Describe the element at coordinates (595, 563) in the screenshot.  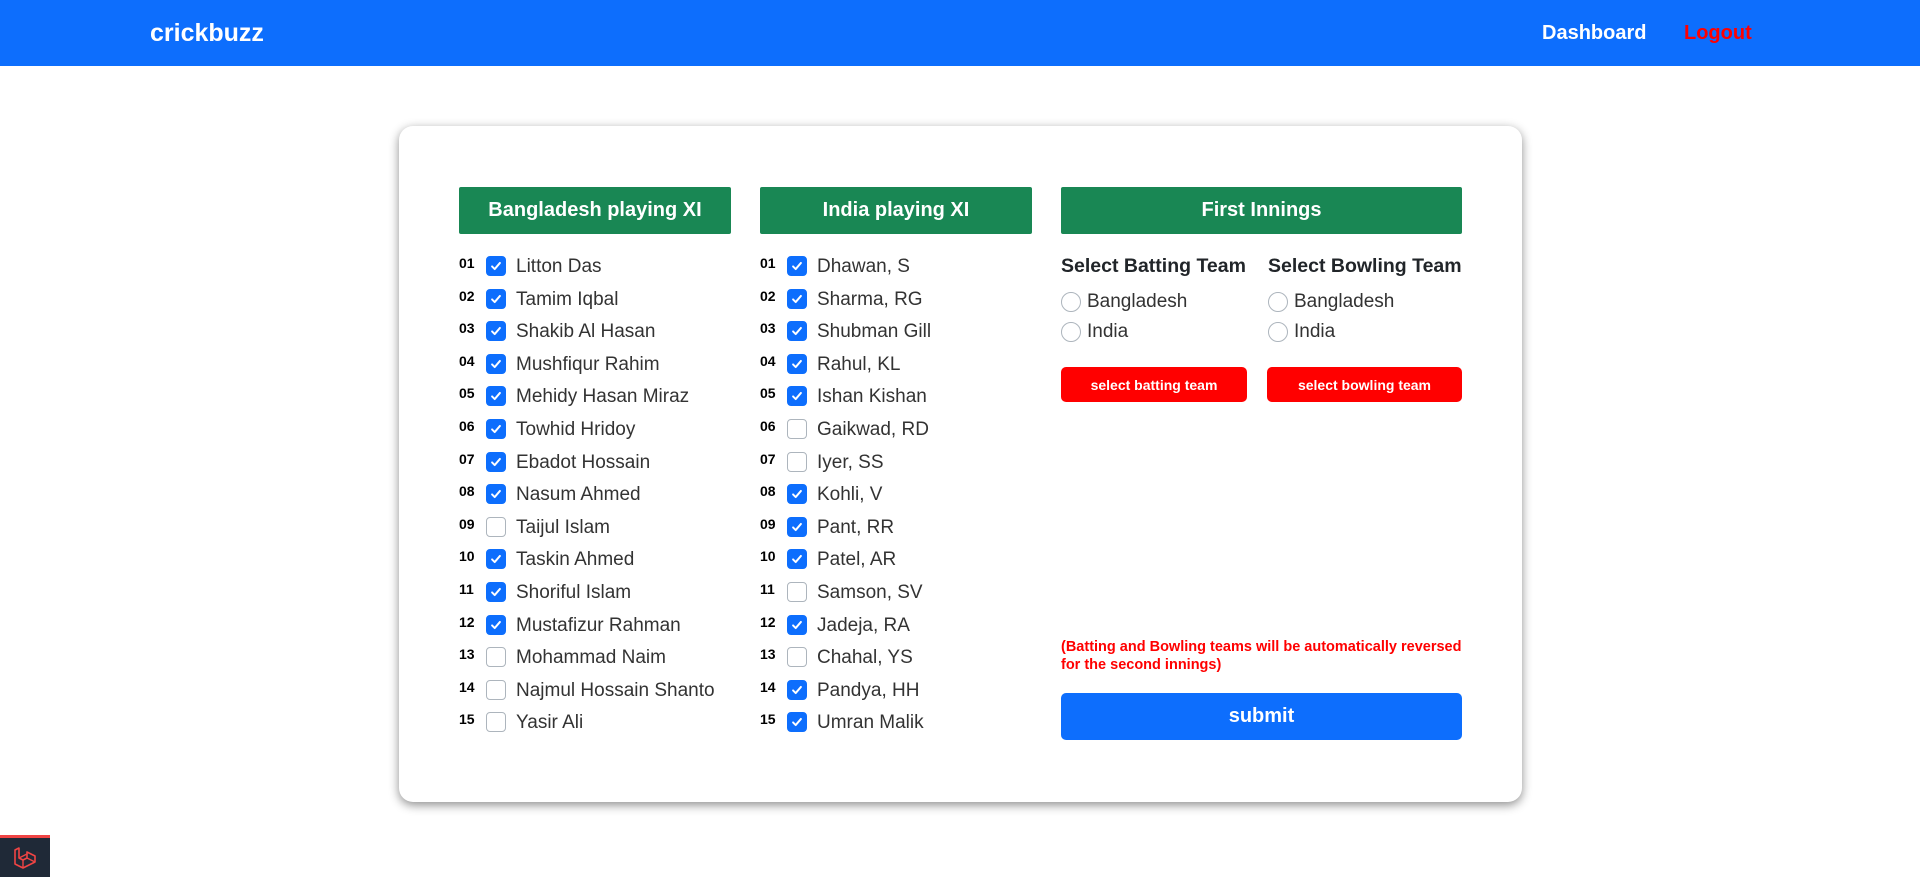
I see `player-row: 10 Taskin Ahmed` at that location.